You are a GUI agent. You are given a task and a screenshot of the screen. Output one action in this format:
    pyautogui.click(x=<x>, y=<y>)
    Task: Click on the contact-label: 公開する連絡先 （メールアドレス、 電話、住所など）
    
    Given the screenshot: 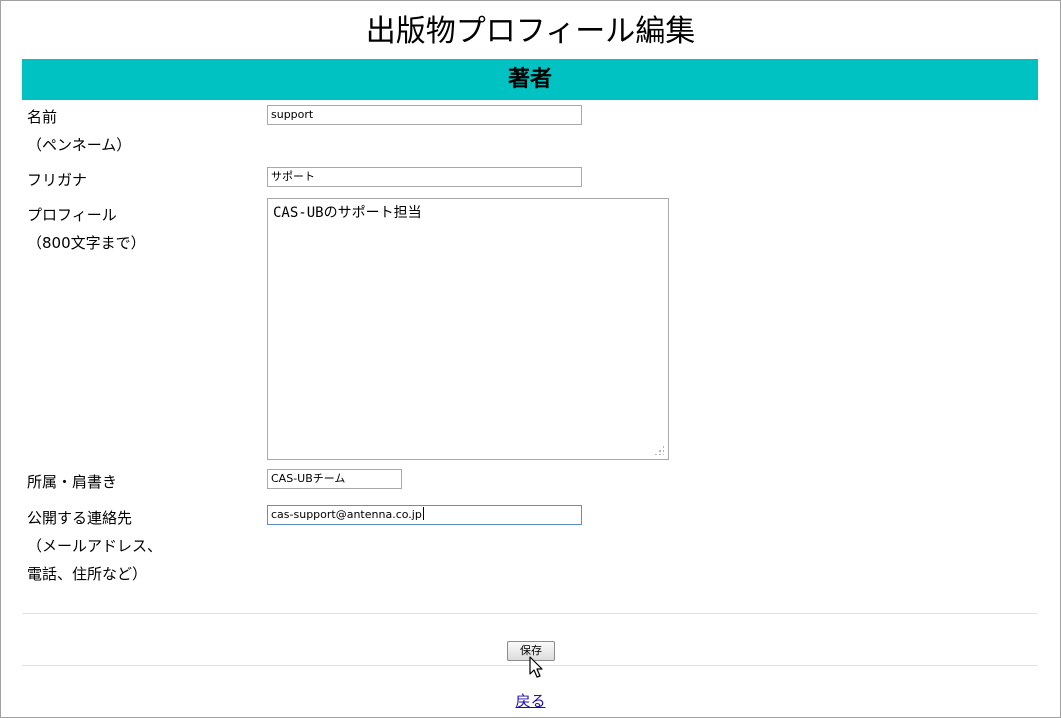 What is the action you would take?
    pyautogui.click(x=94, y=546)
    